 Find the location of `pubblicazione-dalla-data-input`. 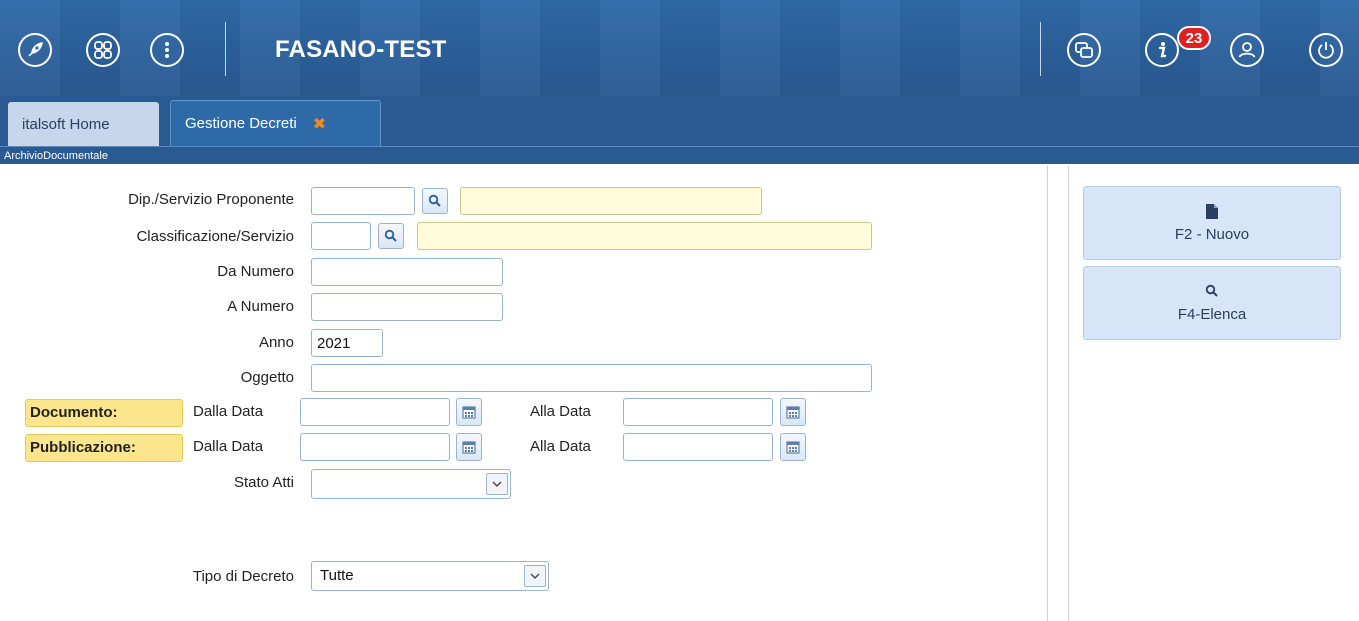

pubblicazione-dalla-data-input is located at coordinates (375, 447).